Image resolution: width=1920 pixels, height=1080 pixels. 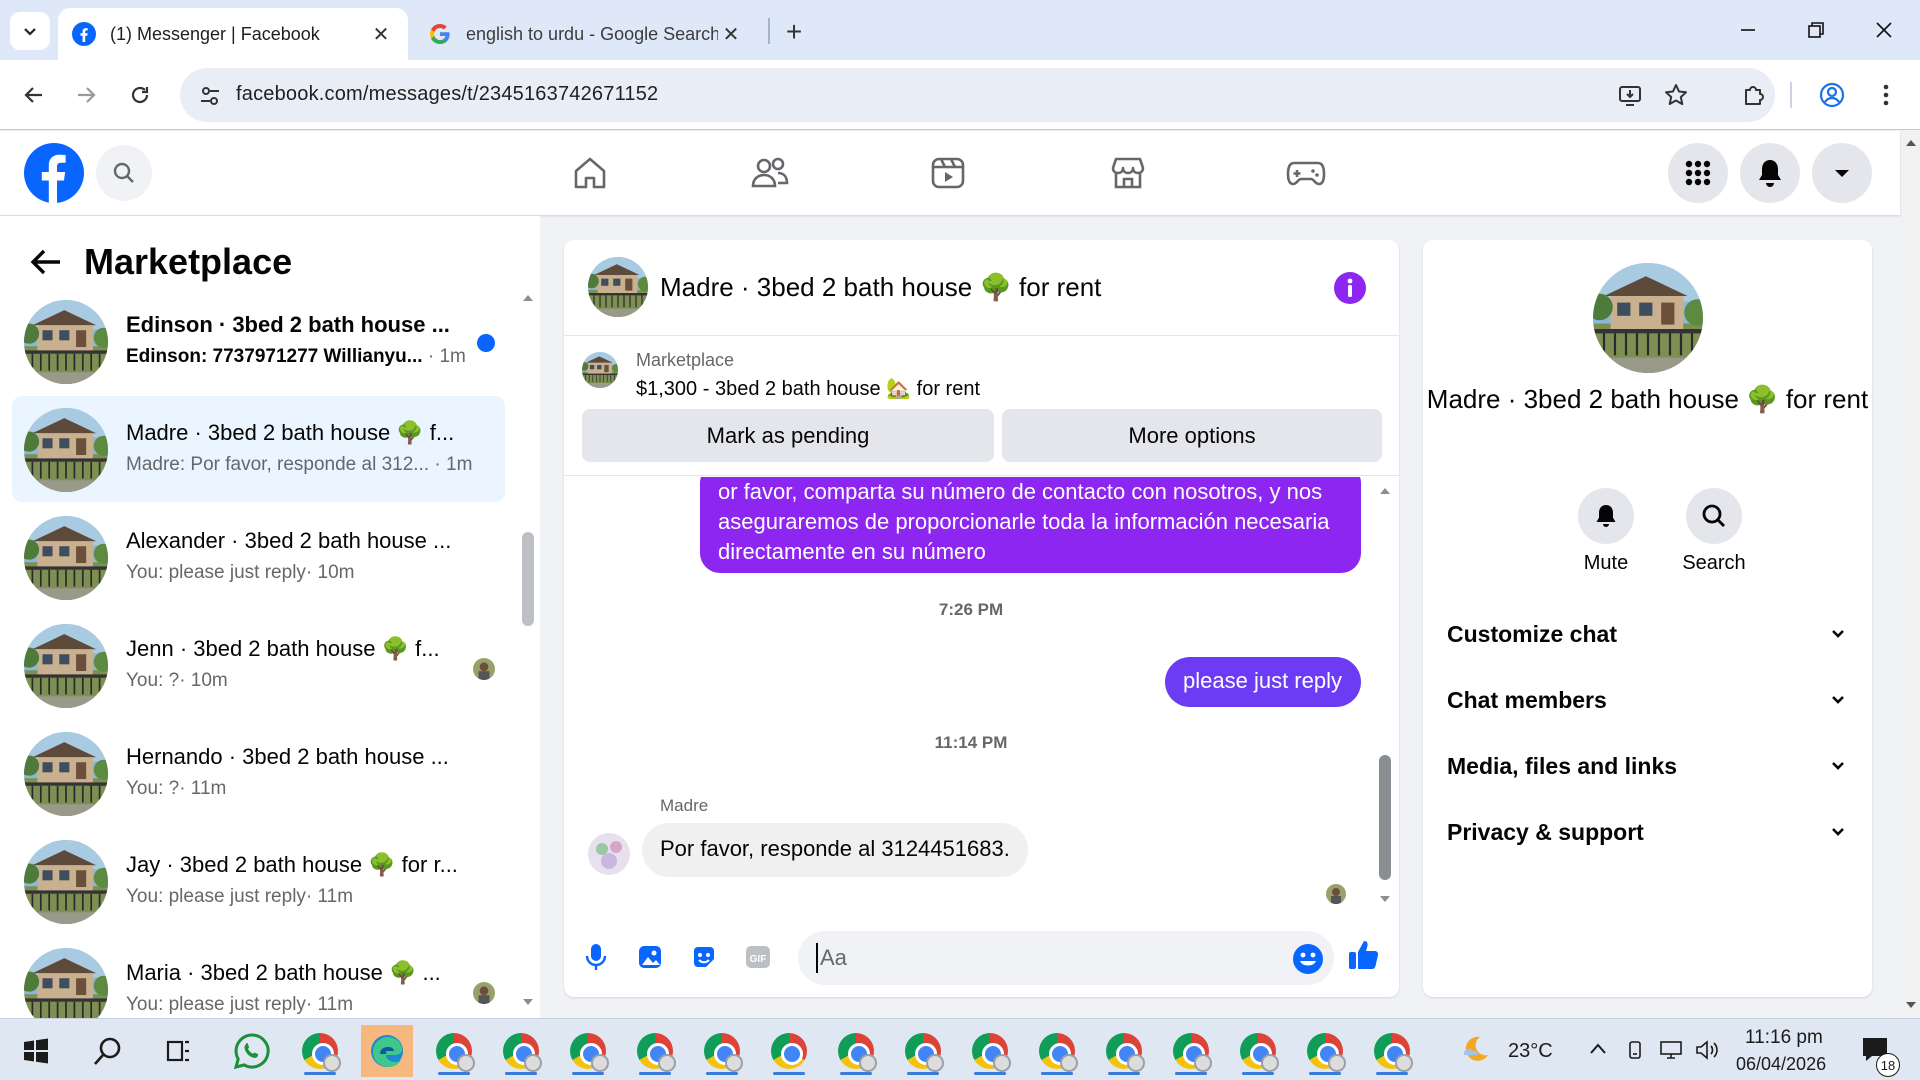 What do you see at coordinates (1530, 1051) in the screenshot?
I see `weather-temperature: 23°C` at bounding box center [1530, 1051].